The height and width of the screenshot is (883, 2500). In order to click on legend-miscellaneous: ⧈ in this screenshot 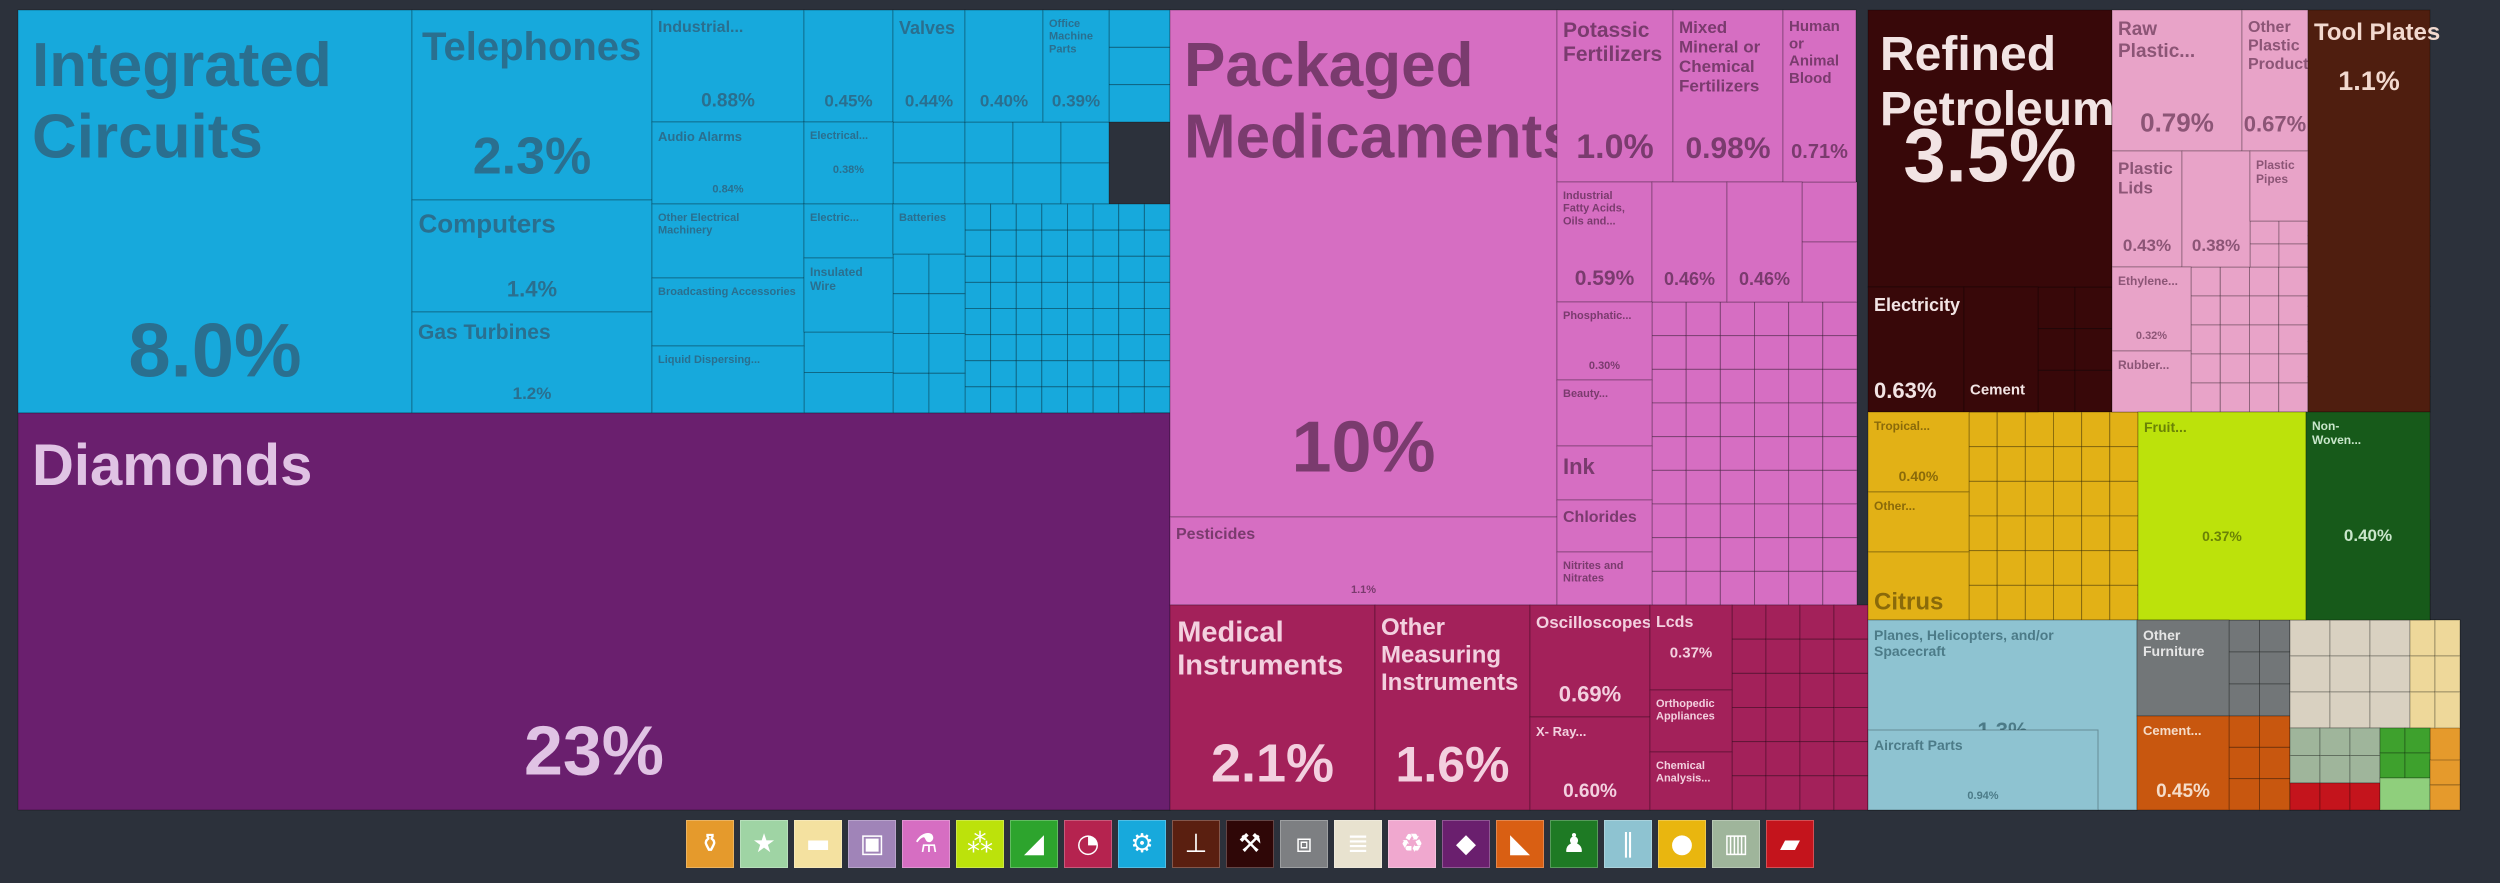, I will do `click(1304, 844)`.